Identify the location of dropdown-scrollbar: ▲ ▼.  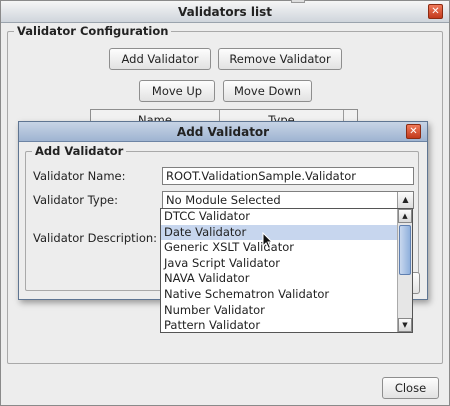
(404, 270).